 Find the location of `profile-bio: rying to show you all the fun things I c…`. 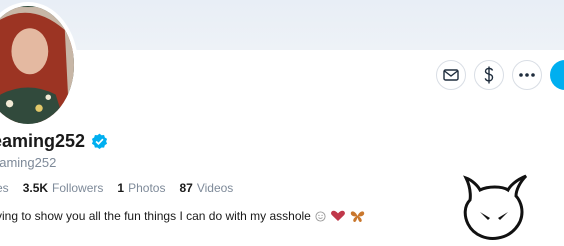

profile-bio: rying to show you all the fun things I c… is located at coordinates (182, 216).